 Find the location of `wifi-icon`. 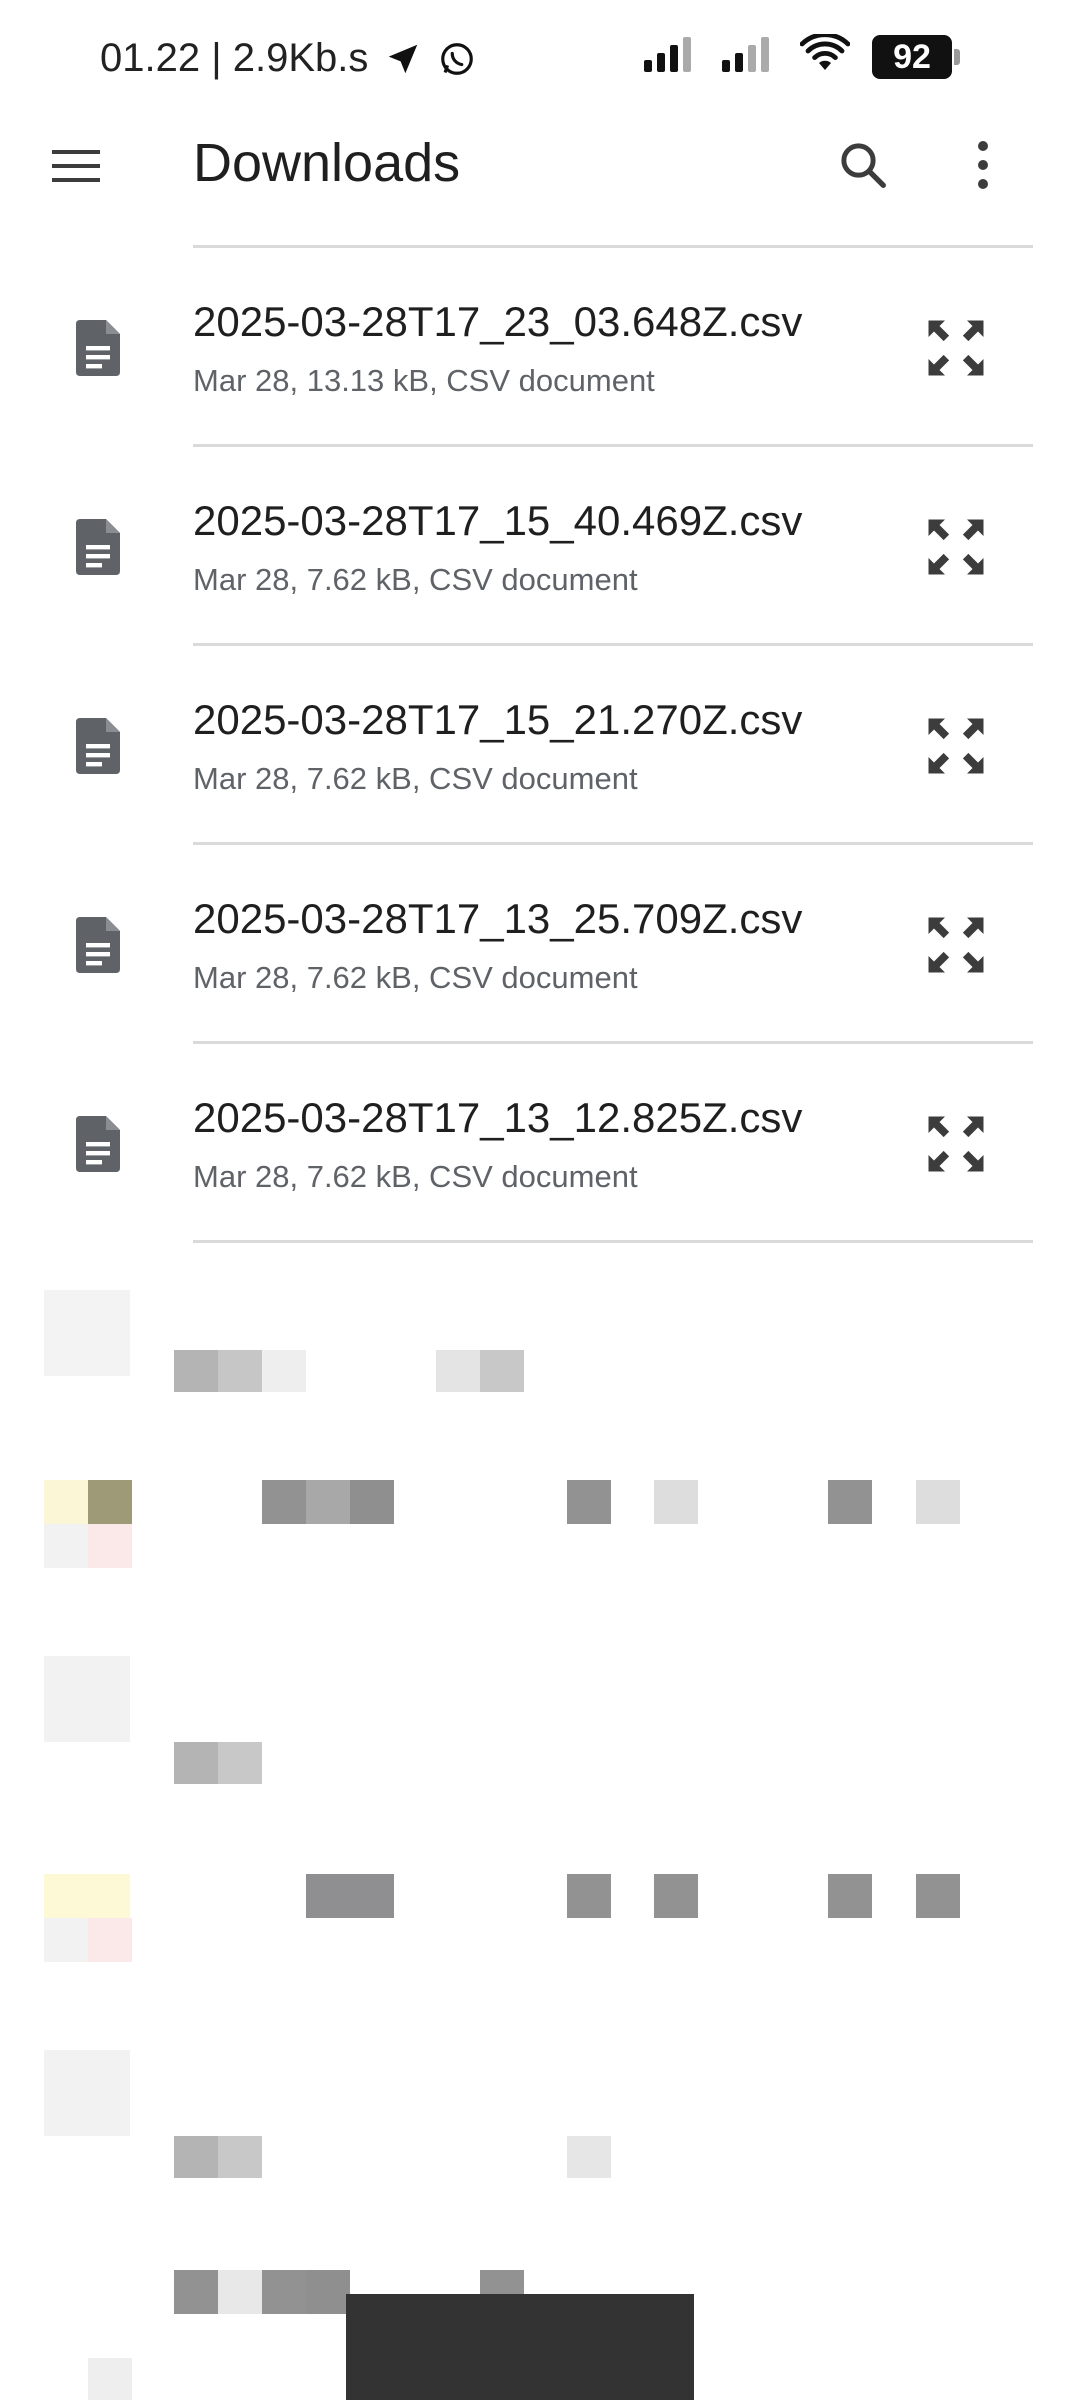

wifi-icon is located at coordinates (825, 55).